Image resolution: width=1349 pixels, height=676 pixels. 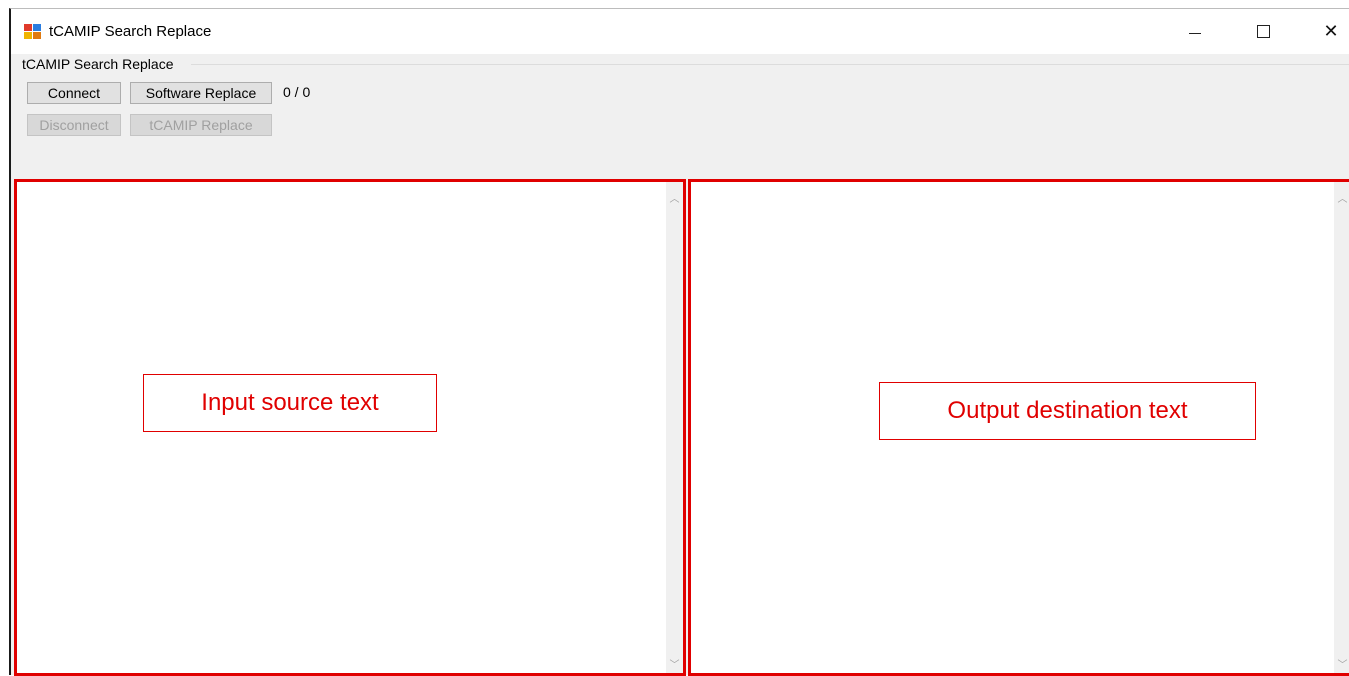 I want to click on maximize-icon, so click(x=1263, y=31).